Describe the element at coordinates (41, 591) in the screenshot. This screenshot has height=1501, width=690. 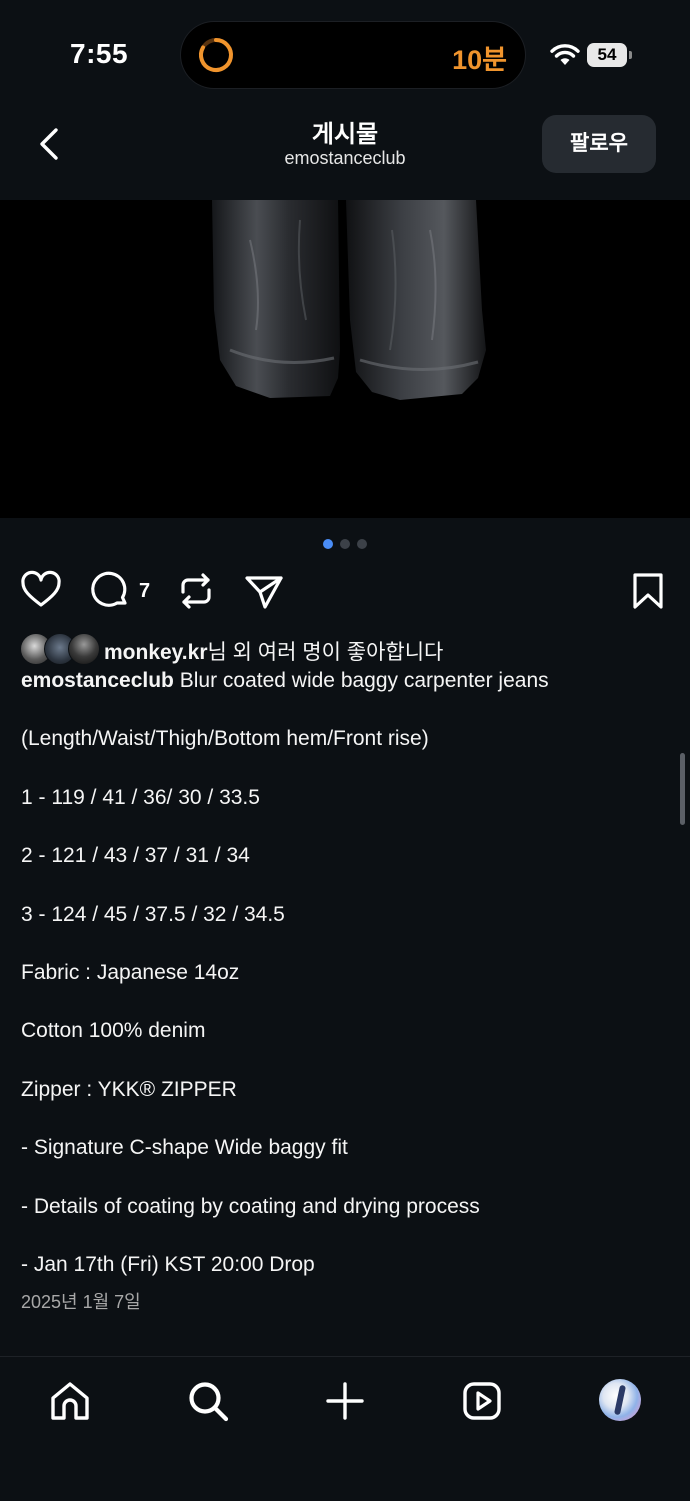
I see `heart-icon` at that location.